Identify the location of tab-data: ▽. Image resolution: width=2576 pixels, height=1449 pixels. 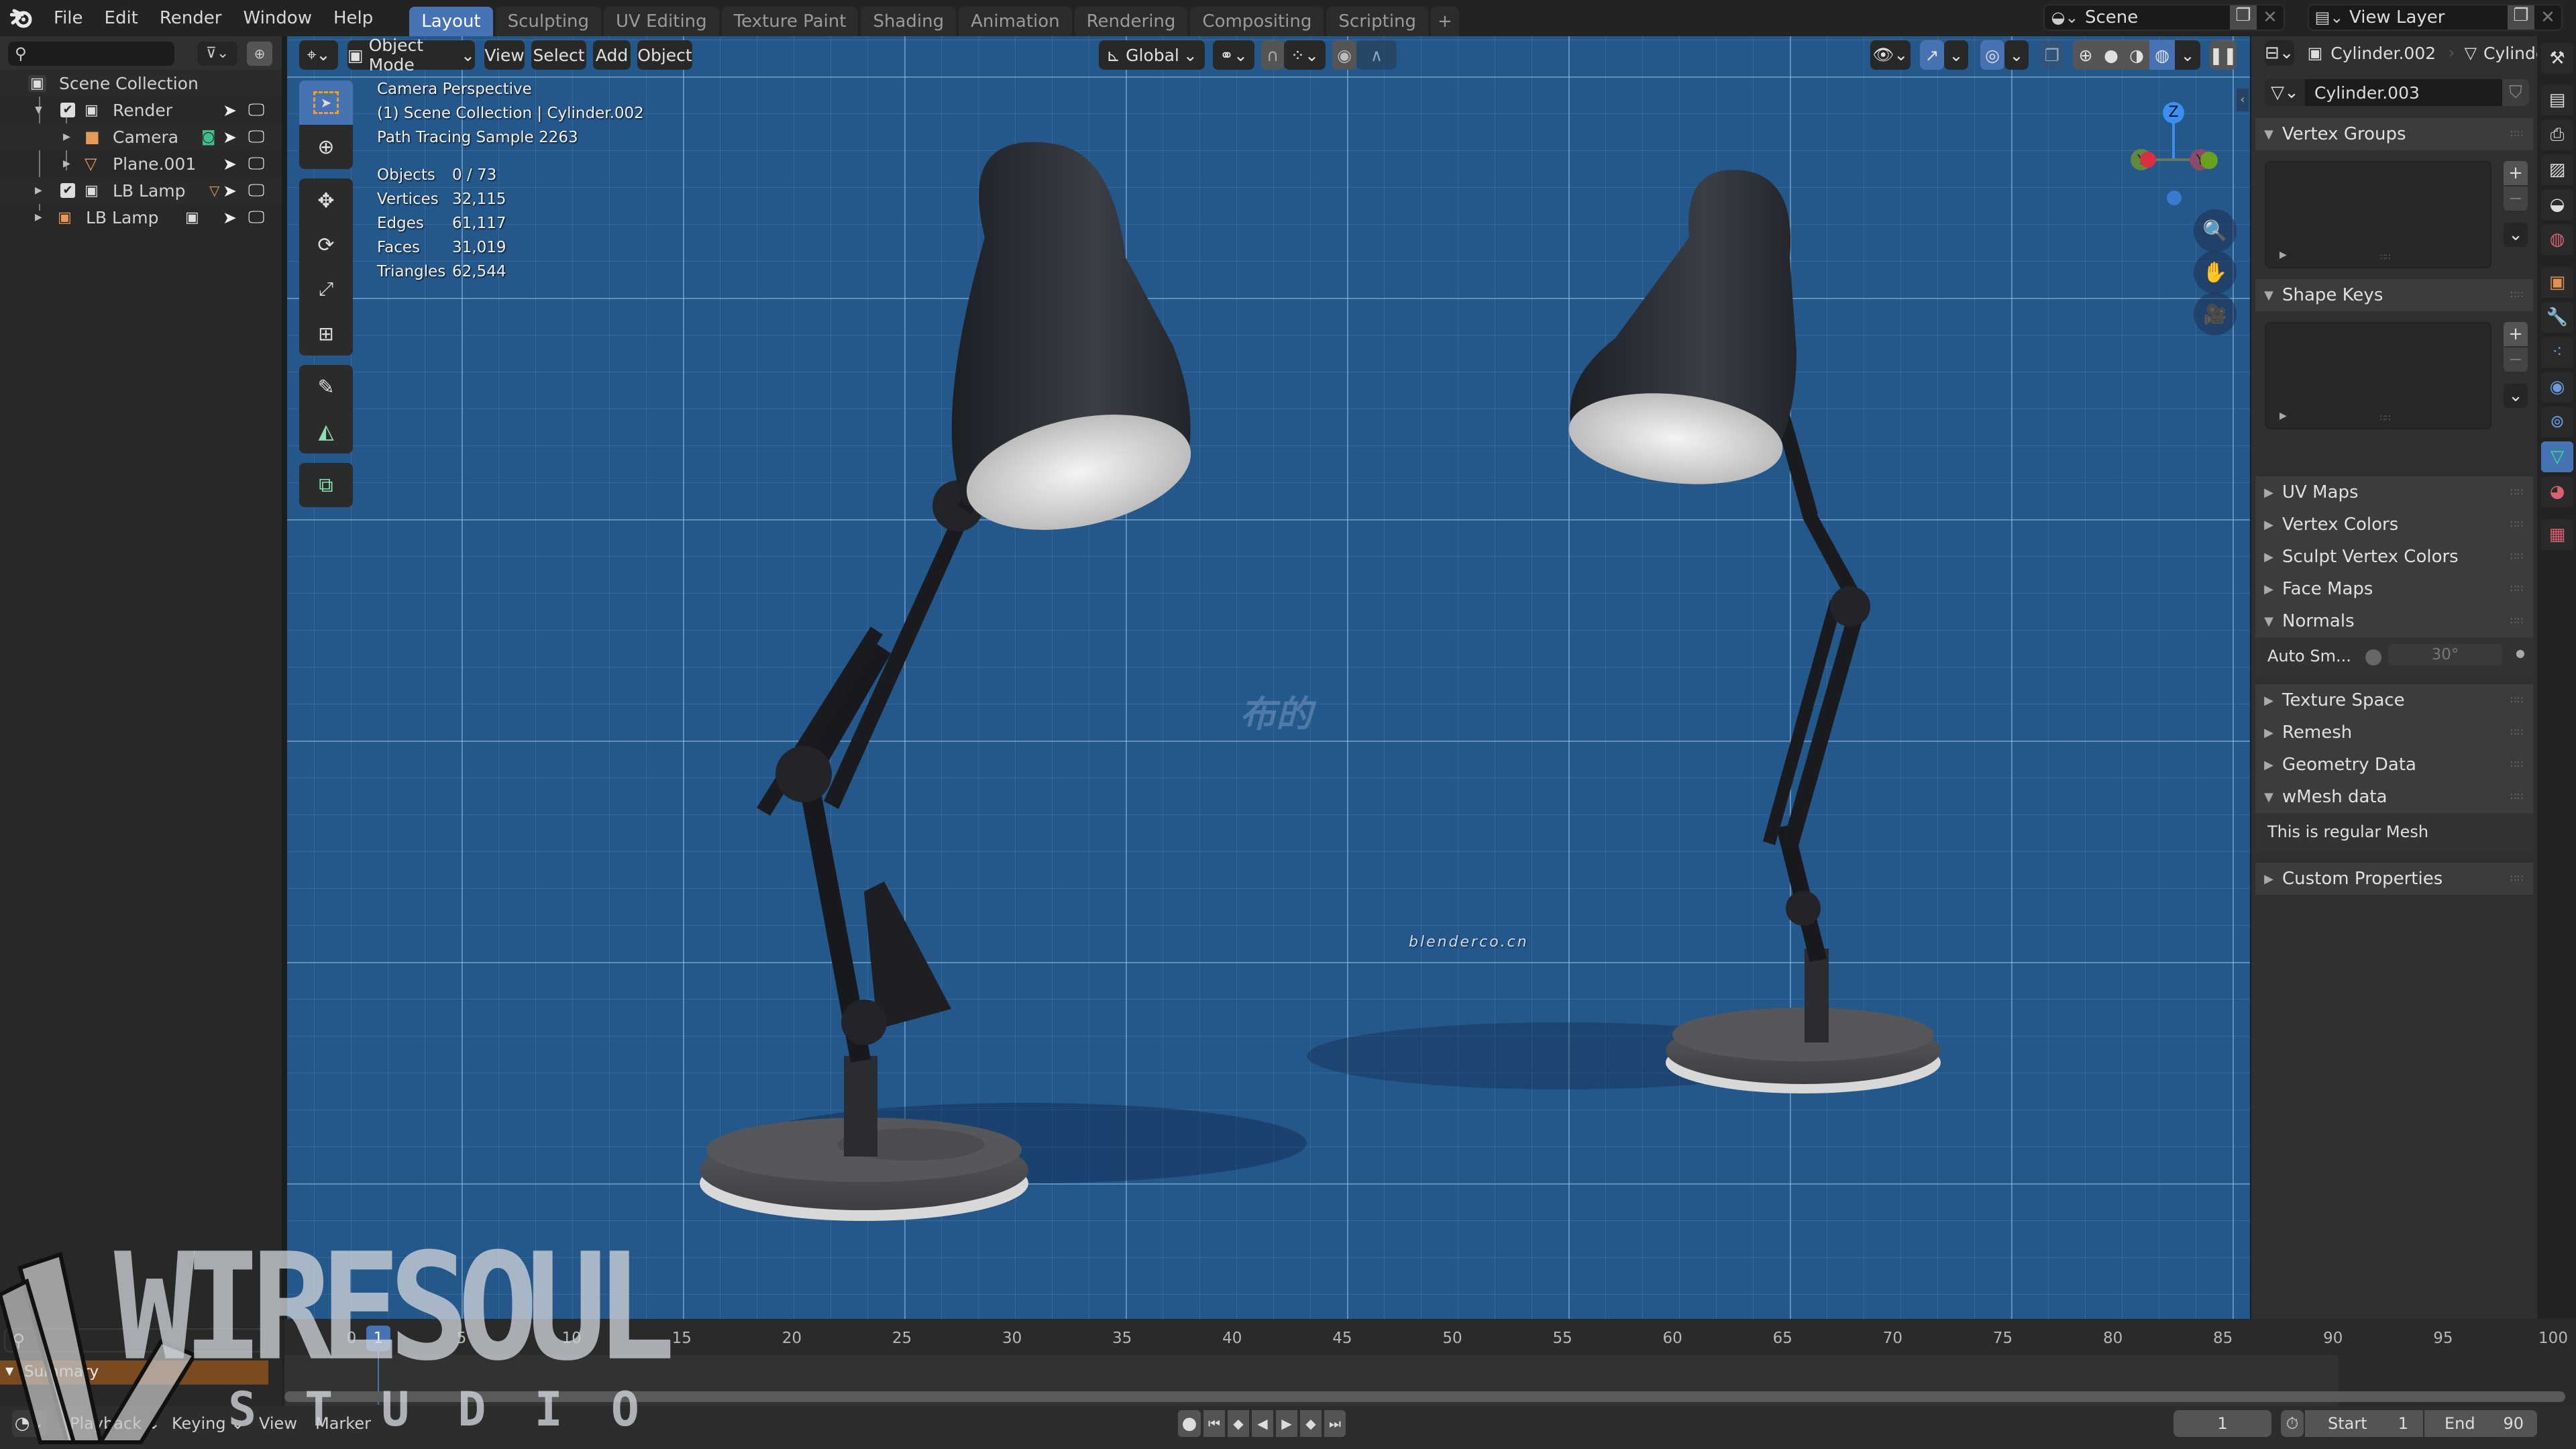
(2557, 456).